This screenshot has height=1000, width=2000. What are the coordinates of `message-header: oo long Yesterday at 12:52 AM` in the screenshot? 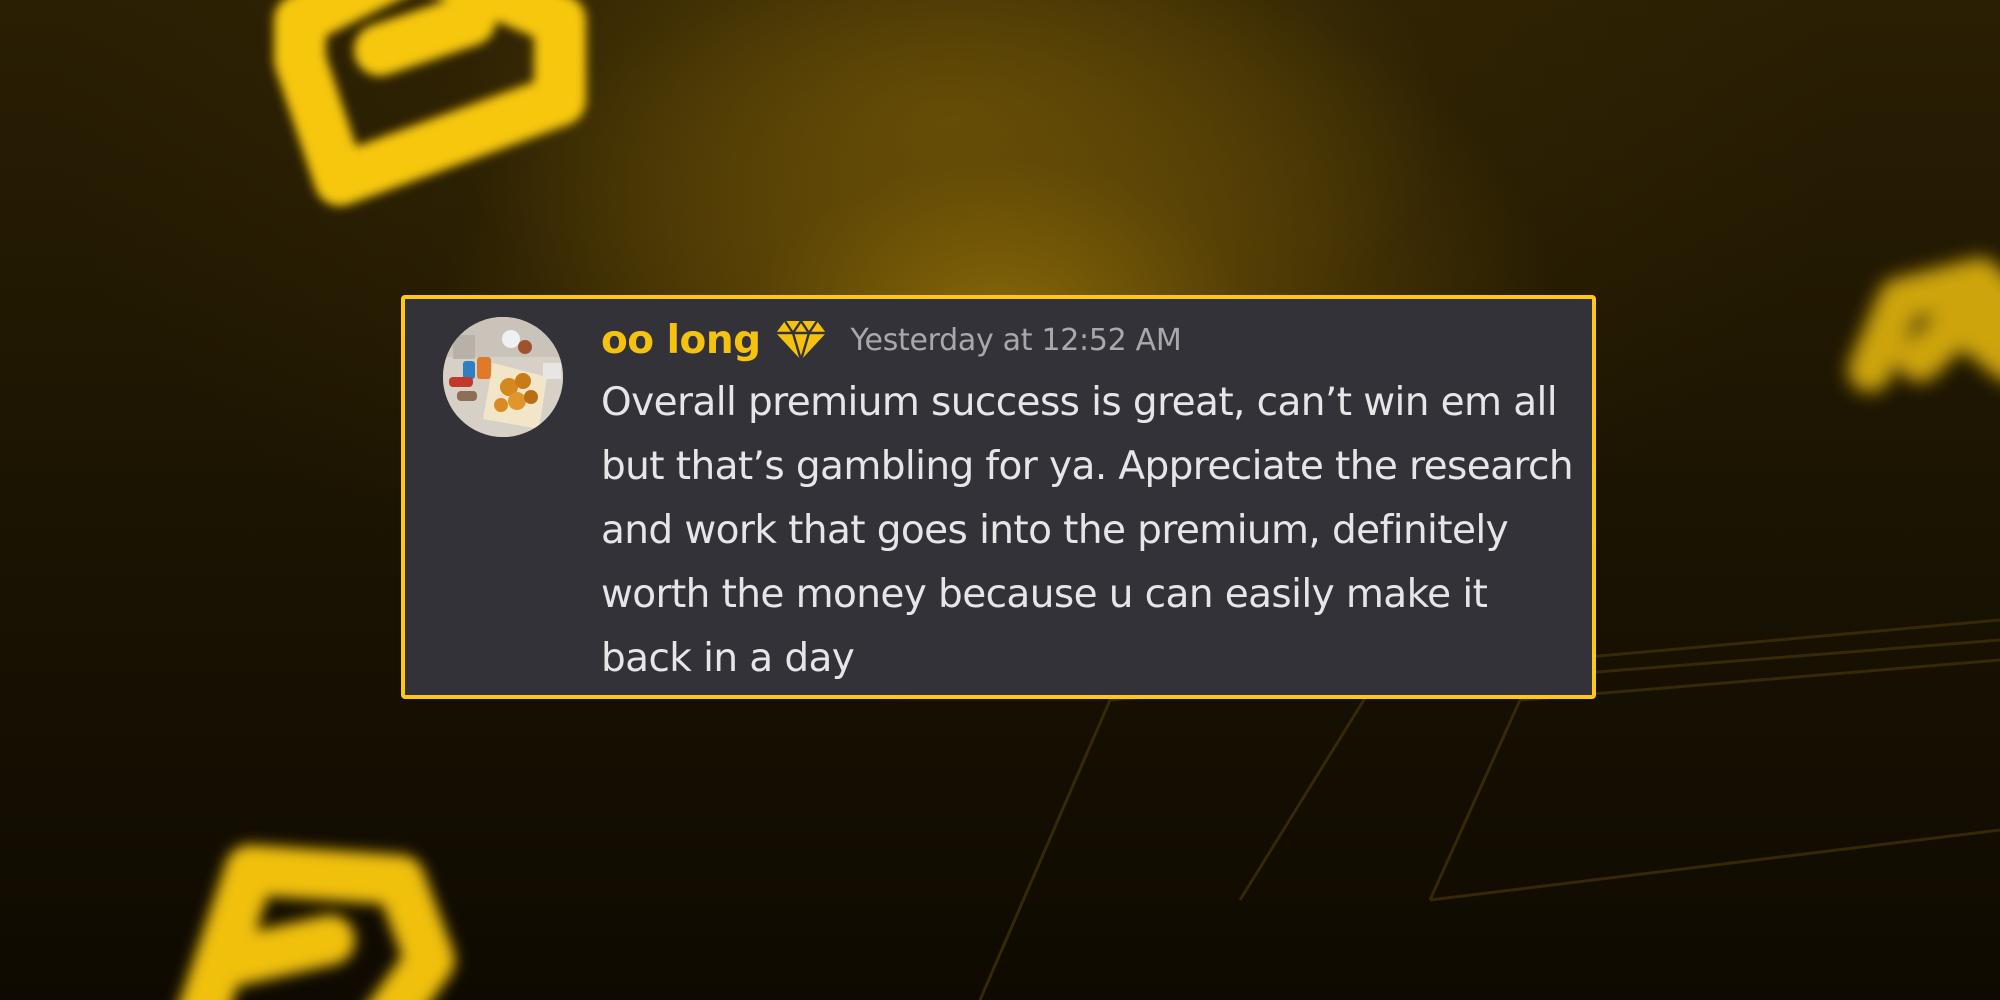 It's located at (891, 340).